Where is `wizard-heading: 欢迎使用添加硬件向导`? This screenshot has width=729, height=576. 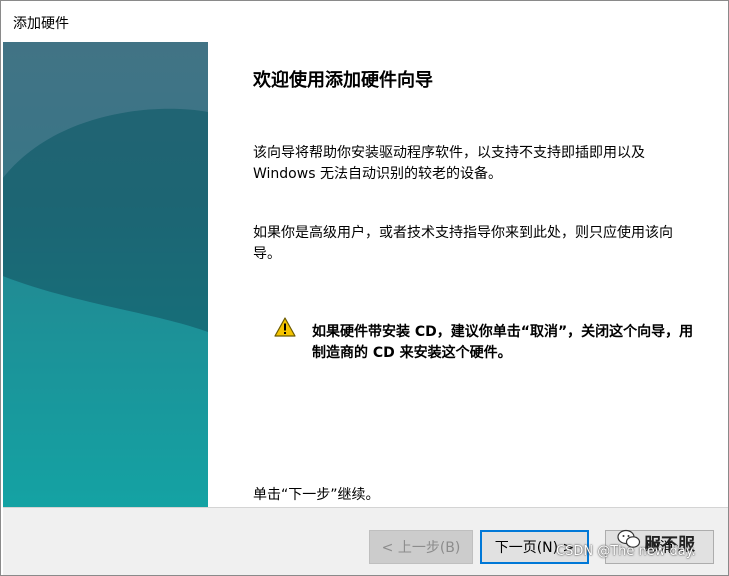 wizard-heading: 欢迎使用添加硬件向导 is located at coordinates (343, 80).